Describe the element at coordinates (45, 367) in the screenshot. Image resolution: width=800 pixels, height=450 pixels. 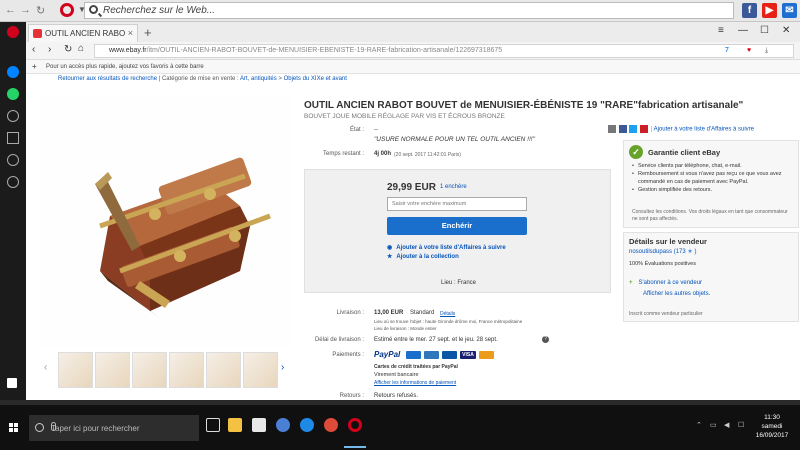
I see `thumbs-prev-icon: ‹` at that location.